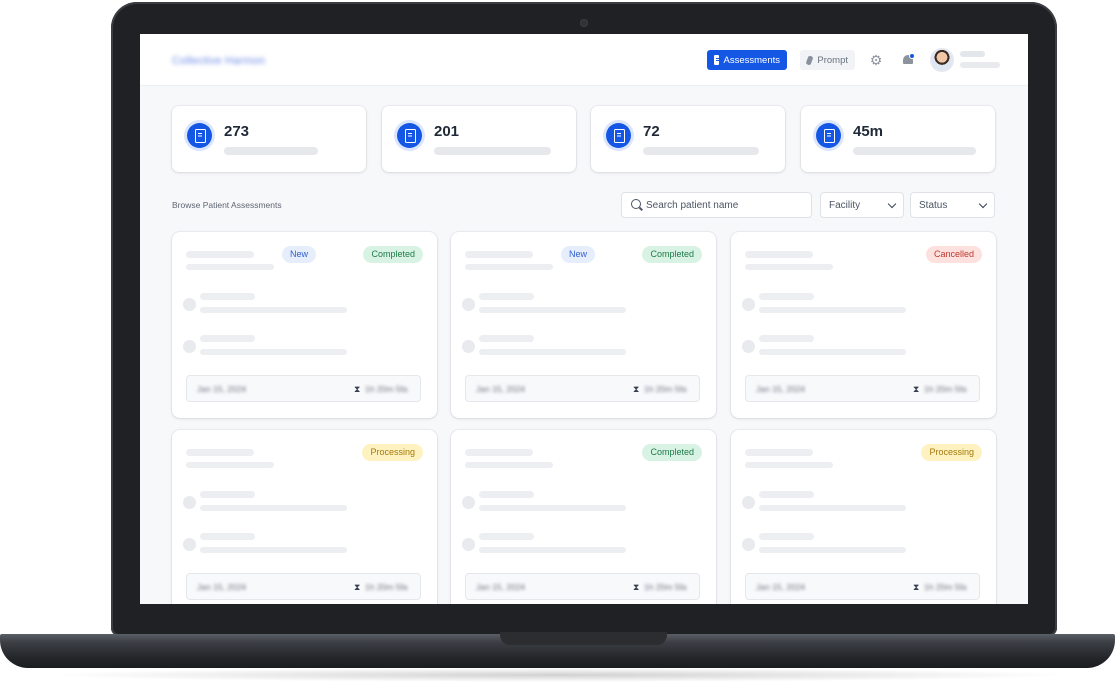 The width and height of the screenshot is (1115, 688). Describe the element at coordinates (862, 205) in the screenshot. I see `facility-select: Facility` at that location.